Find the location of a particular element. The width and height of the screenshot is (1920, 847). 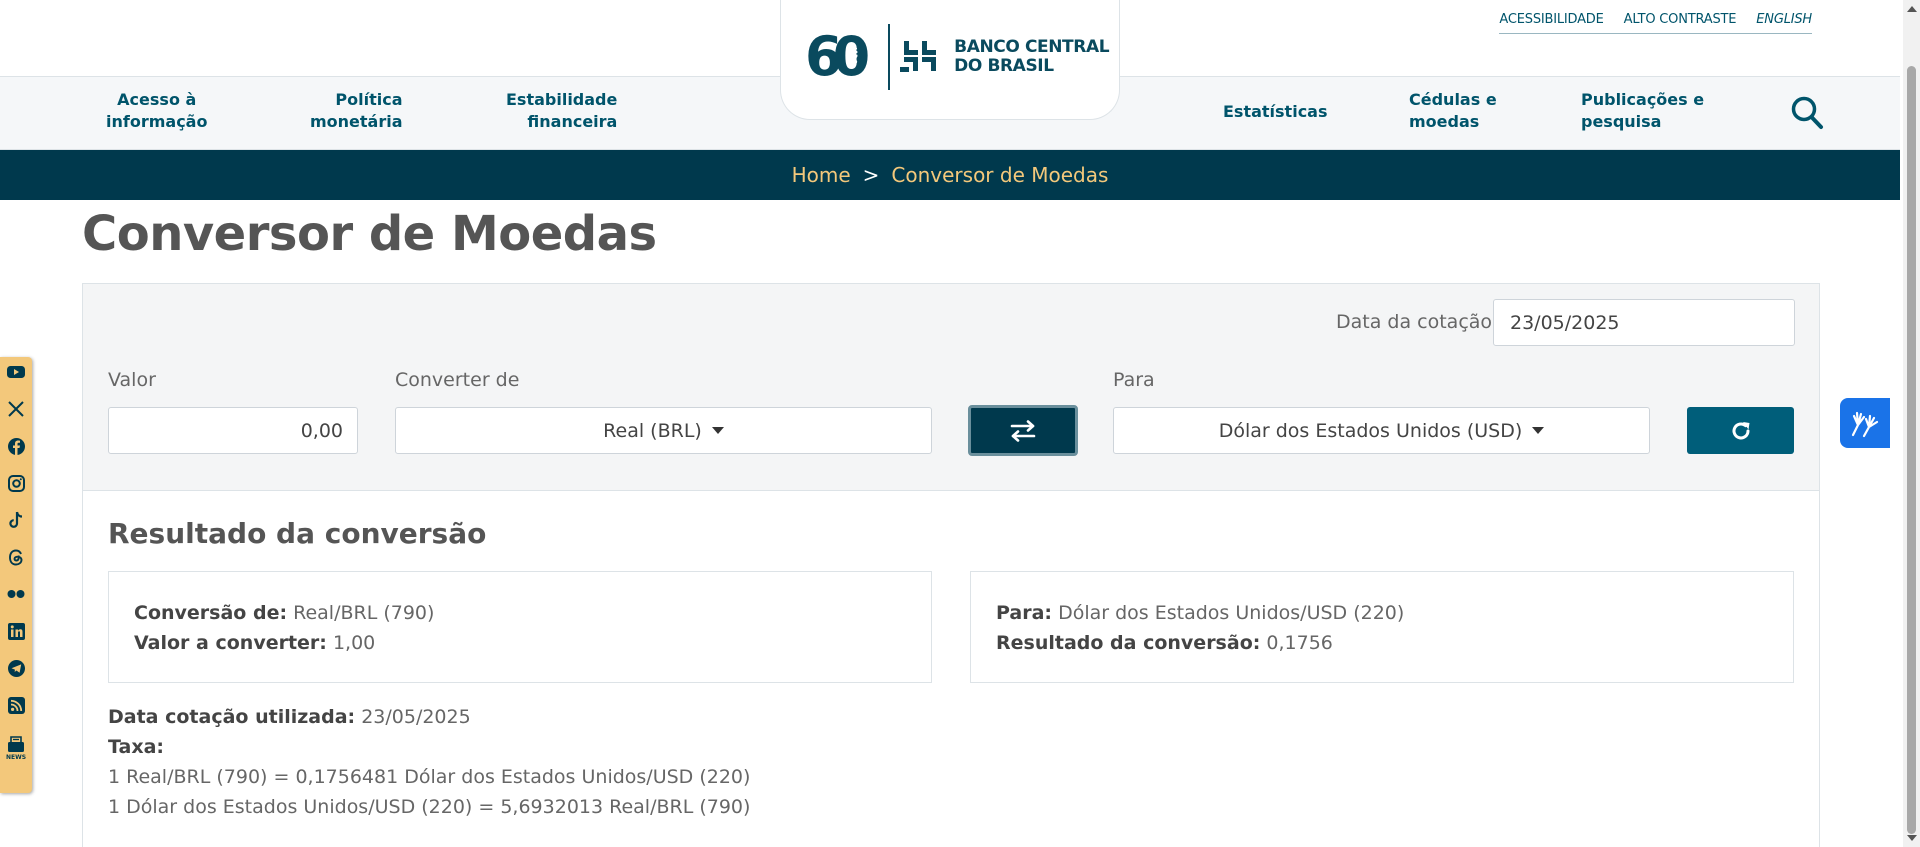

nav-label-line2: financeira is located at coordinates (572, 121).